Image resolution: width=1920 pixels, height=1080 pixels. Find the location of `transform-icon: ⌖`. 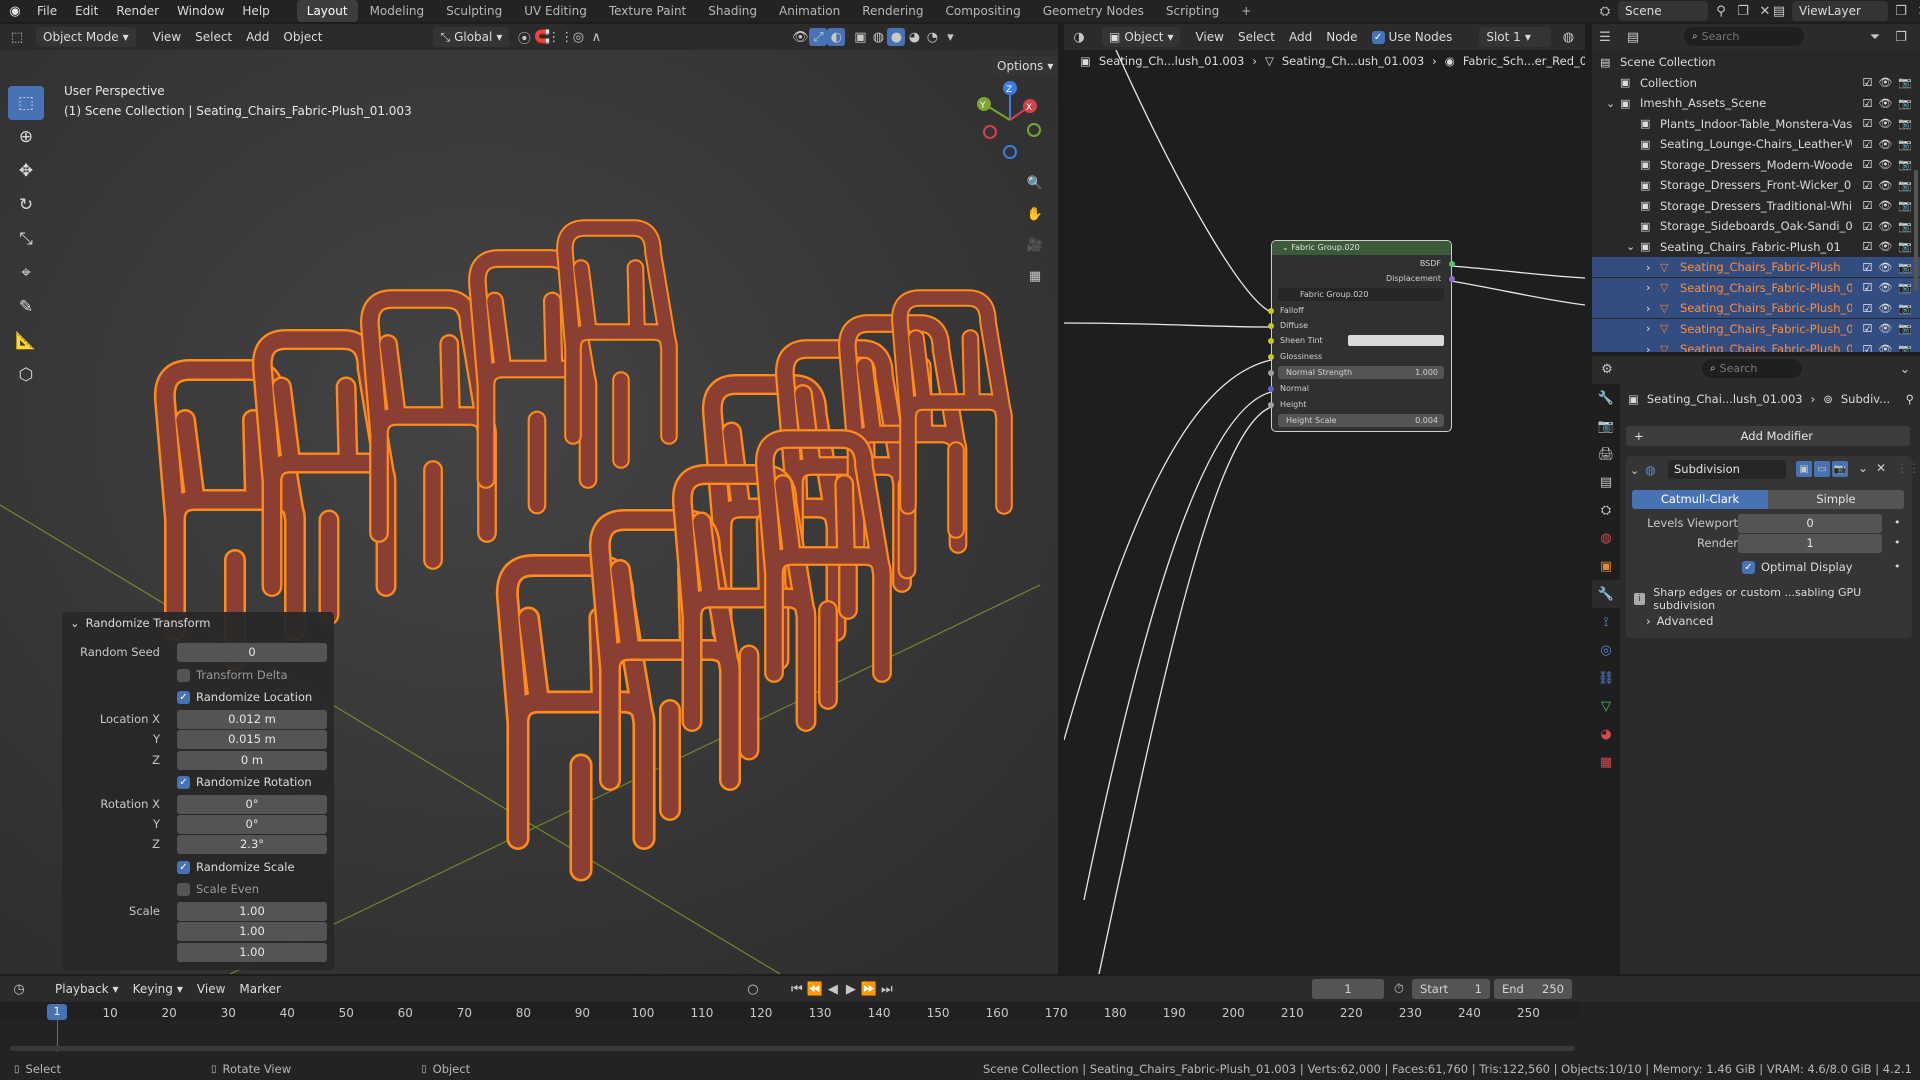

transform-icon: ⌖ is located at coordinates (26, 273).